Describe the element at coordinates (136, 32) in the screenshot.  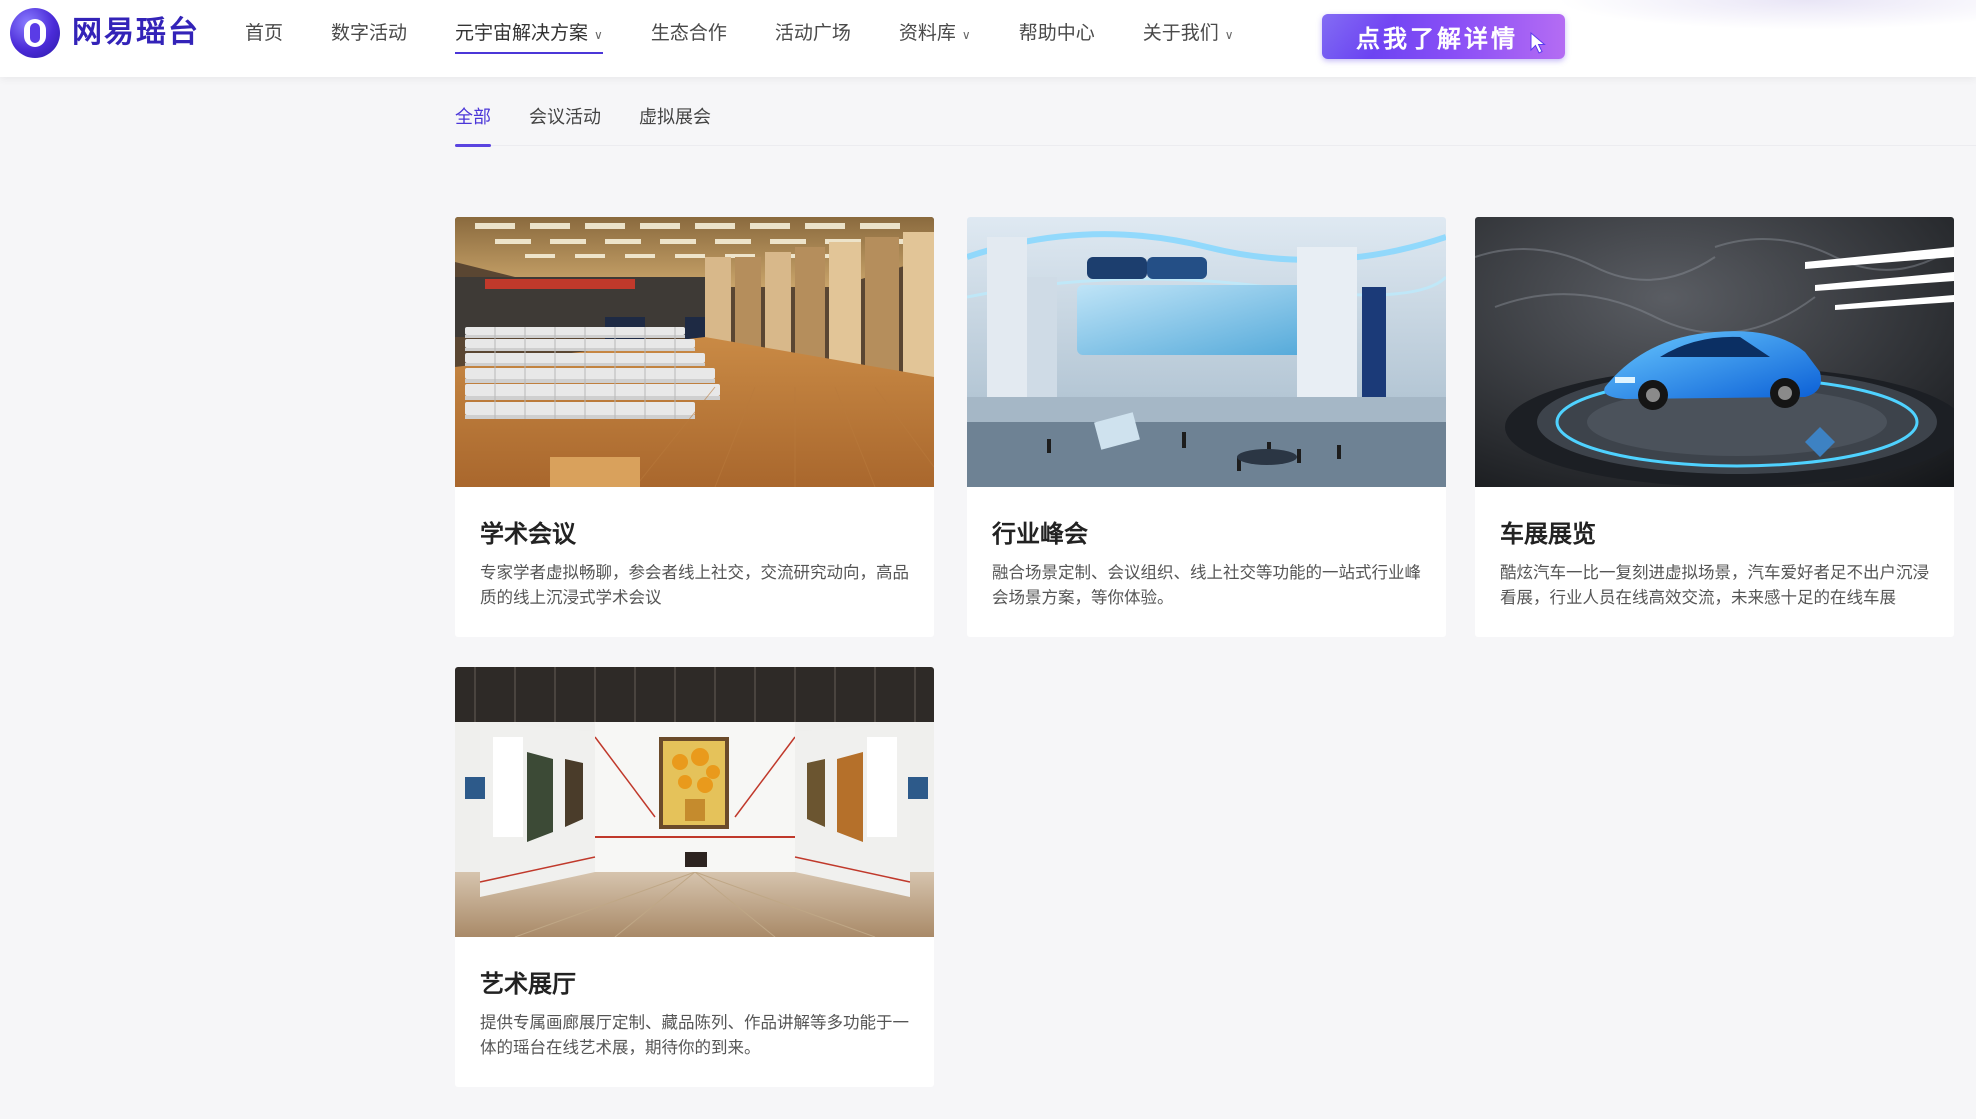
I see `brand-name: 网易瑶台` at that location.